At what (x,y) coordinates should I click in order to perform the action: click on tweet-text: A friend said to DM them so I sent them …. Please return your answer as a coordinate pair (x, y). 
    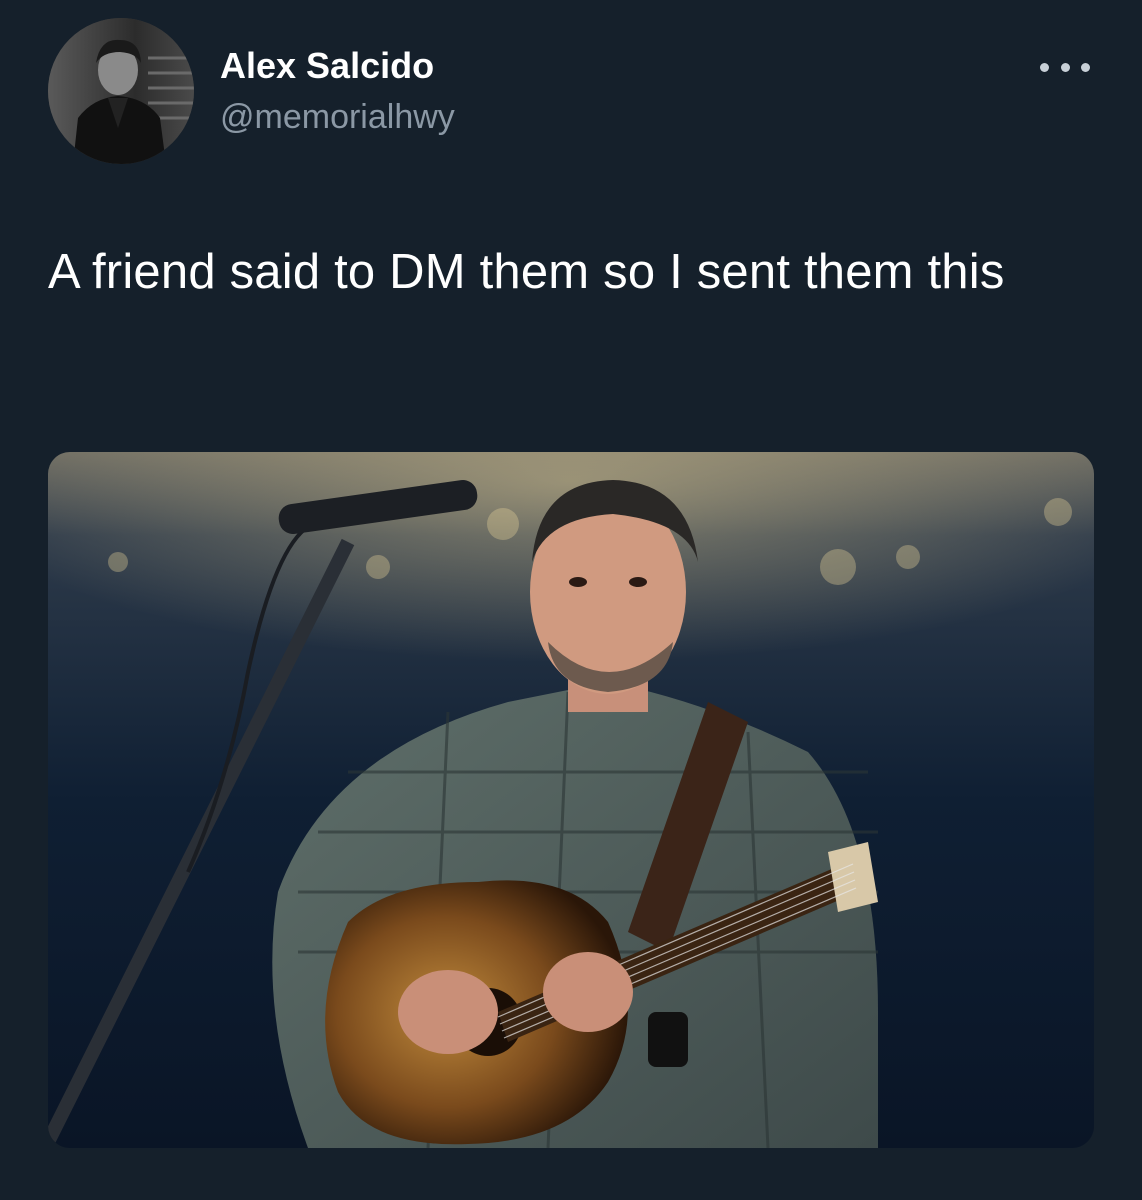
    Looking at the image, I should click on (526, 272).